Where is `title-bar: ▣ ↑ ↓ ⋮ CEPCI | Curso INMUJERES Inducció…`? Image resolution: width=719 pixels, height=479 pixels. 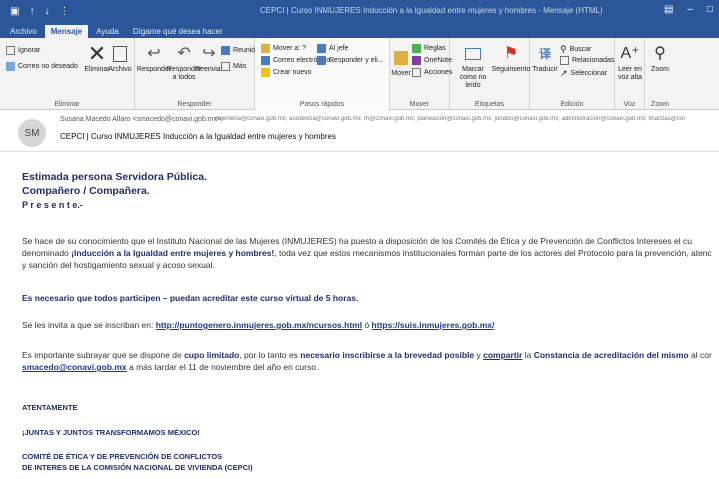
title-bar: ▣ ↑ ↓ ⋮ CEPCI | Curso INMUJERES Inducció… is located at coordinates (359, 11).